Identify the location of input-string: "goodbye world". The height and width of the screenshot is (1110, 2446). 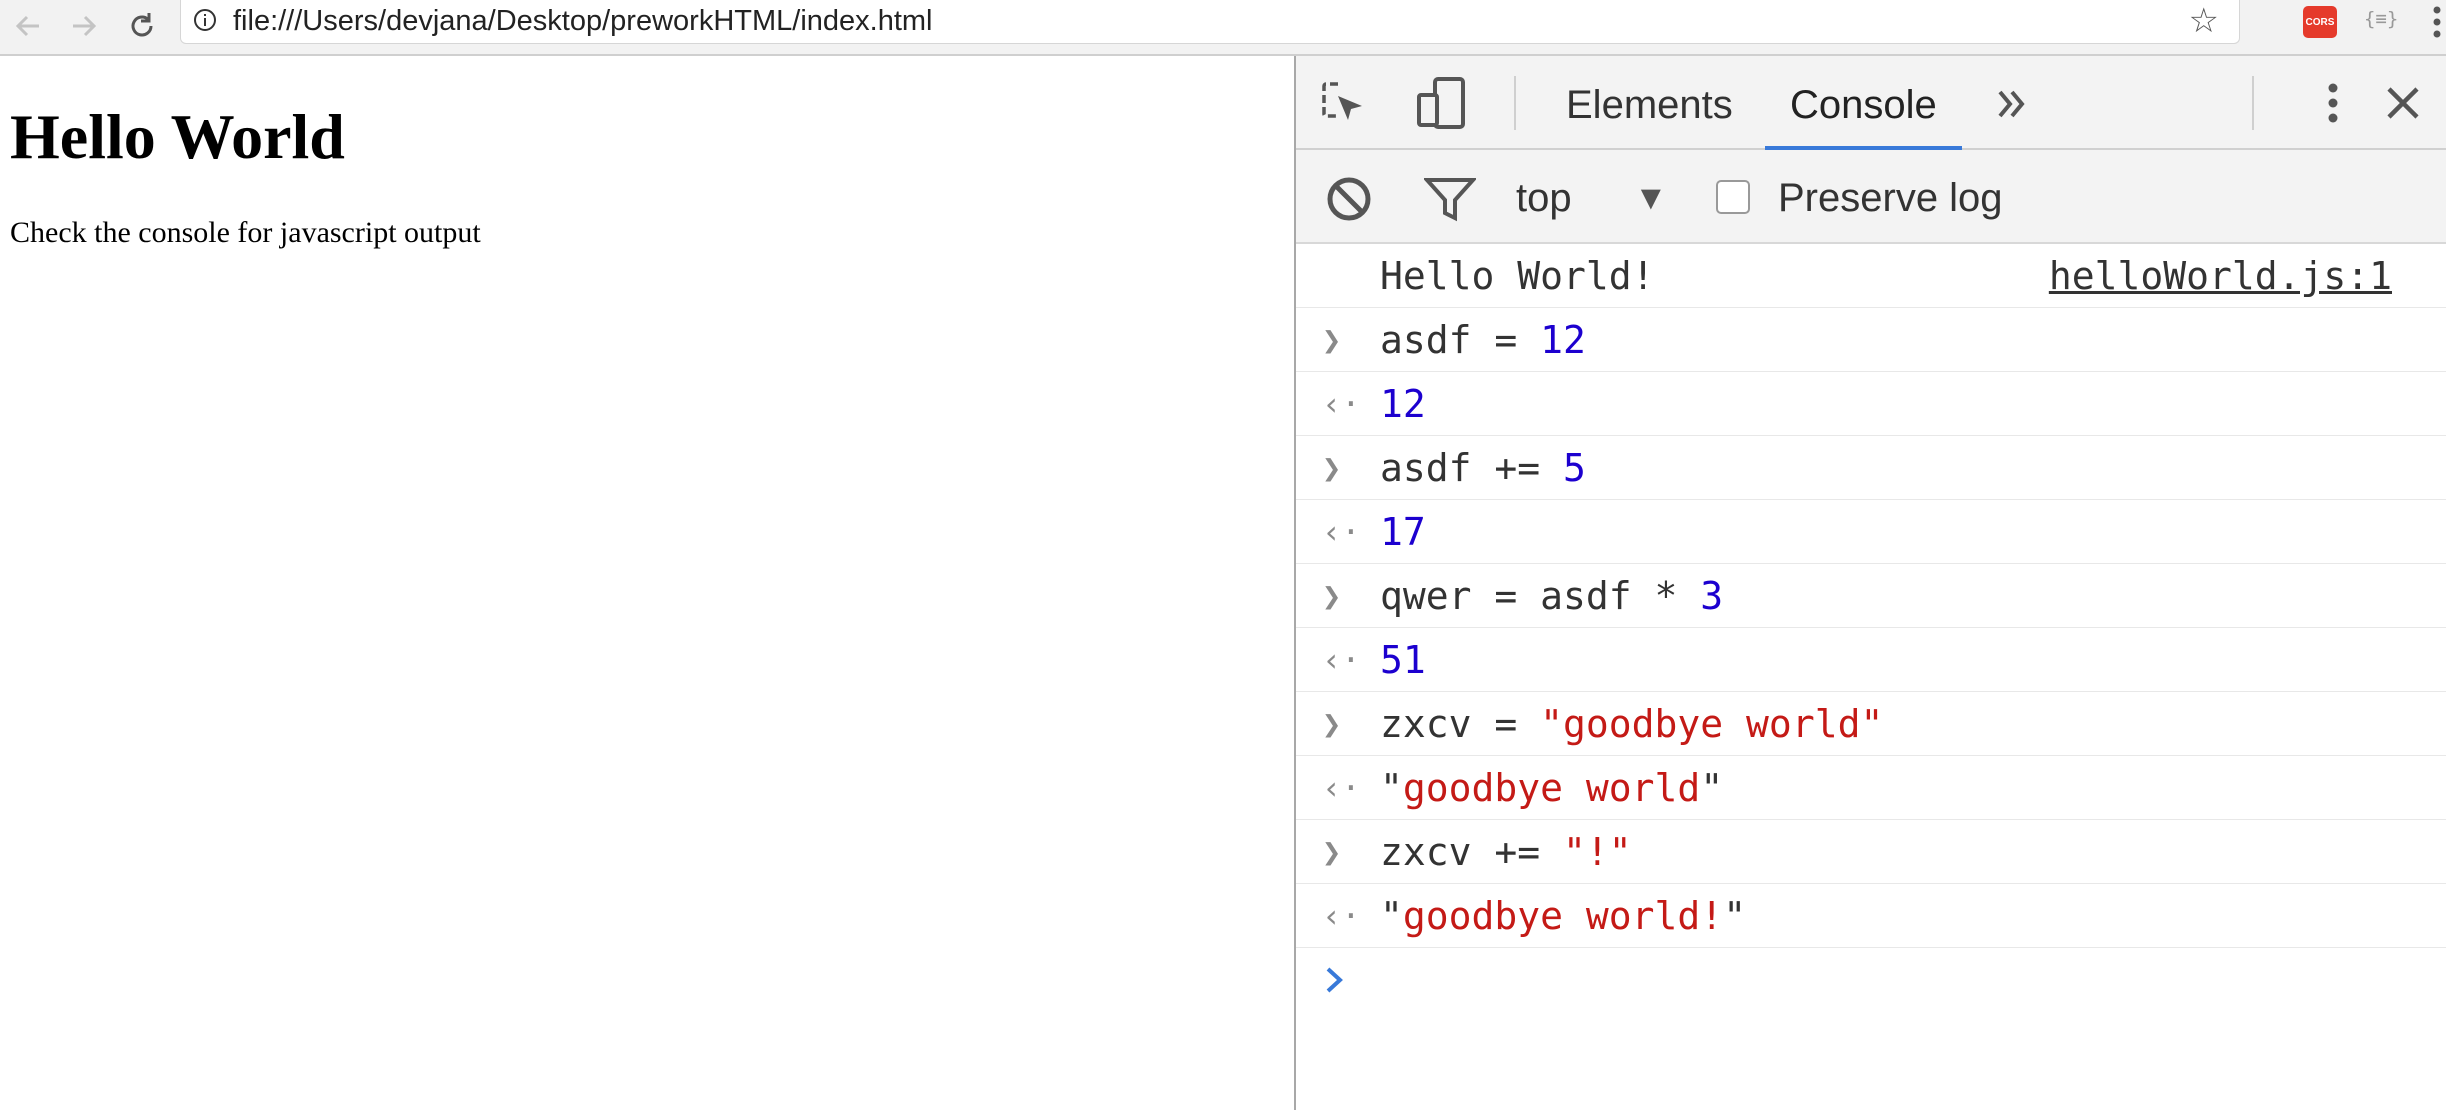
(1712, 724).